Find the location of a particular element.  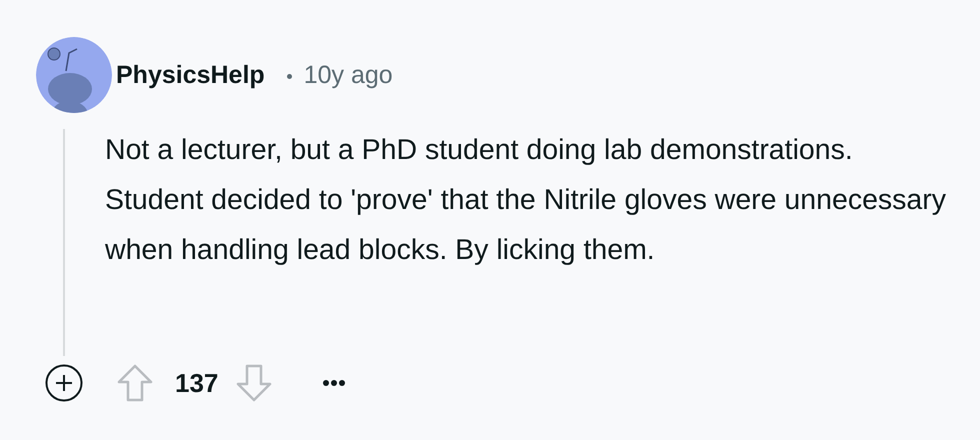

avatar-icon is located at coordinates (74, 75).